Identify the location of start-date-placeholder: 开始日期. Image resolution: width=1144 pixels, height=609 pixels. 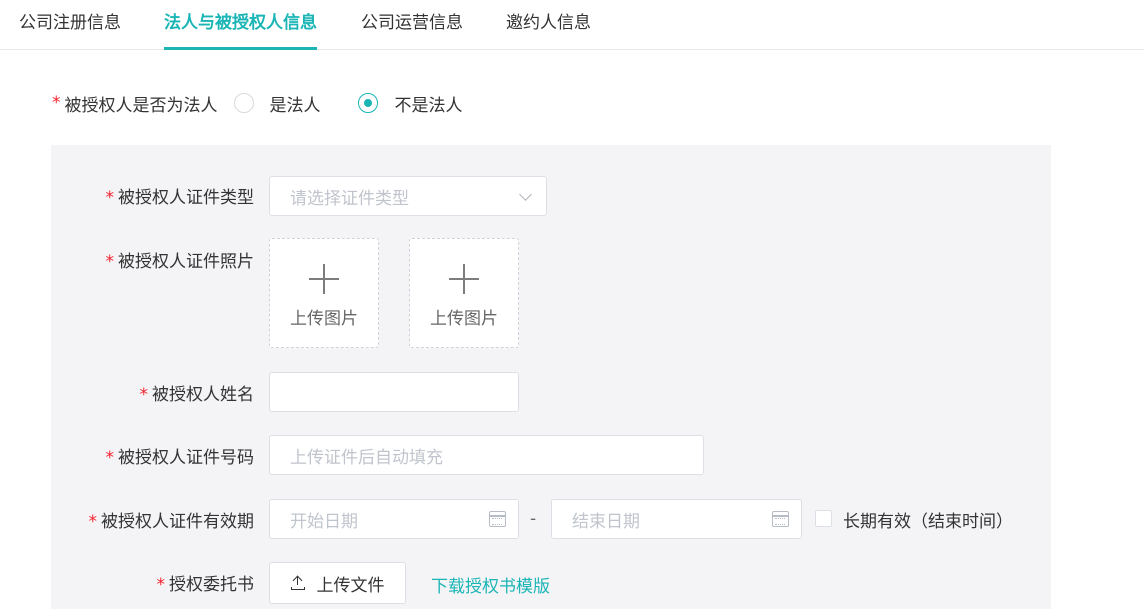
(324, 521).